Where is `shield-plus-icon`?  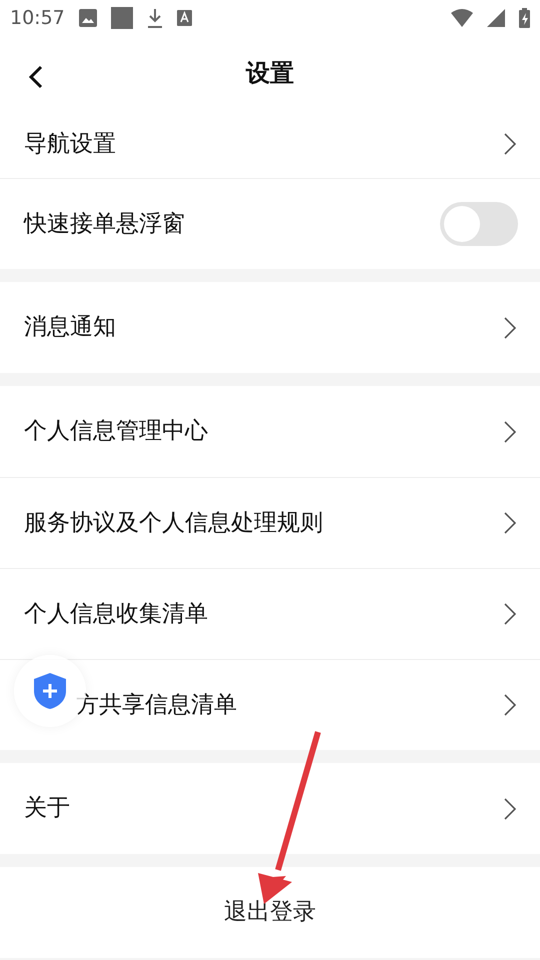 shield-plus-icon is located at coordinates (50, 691).